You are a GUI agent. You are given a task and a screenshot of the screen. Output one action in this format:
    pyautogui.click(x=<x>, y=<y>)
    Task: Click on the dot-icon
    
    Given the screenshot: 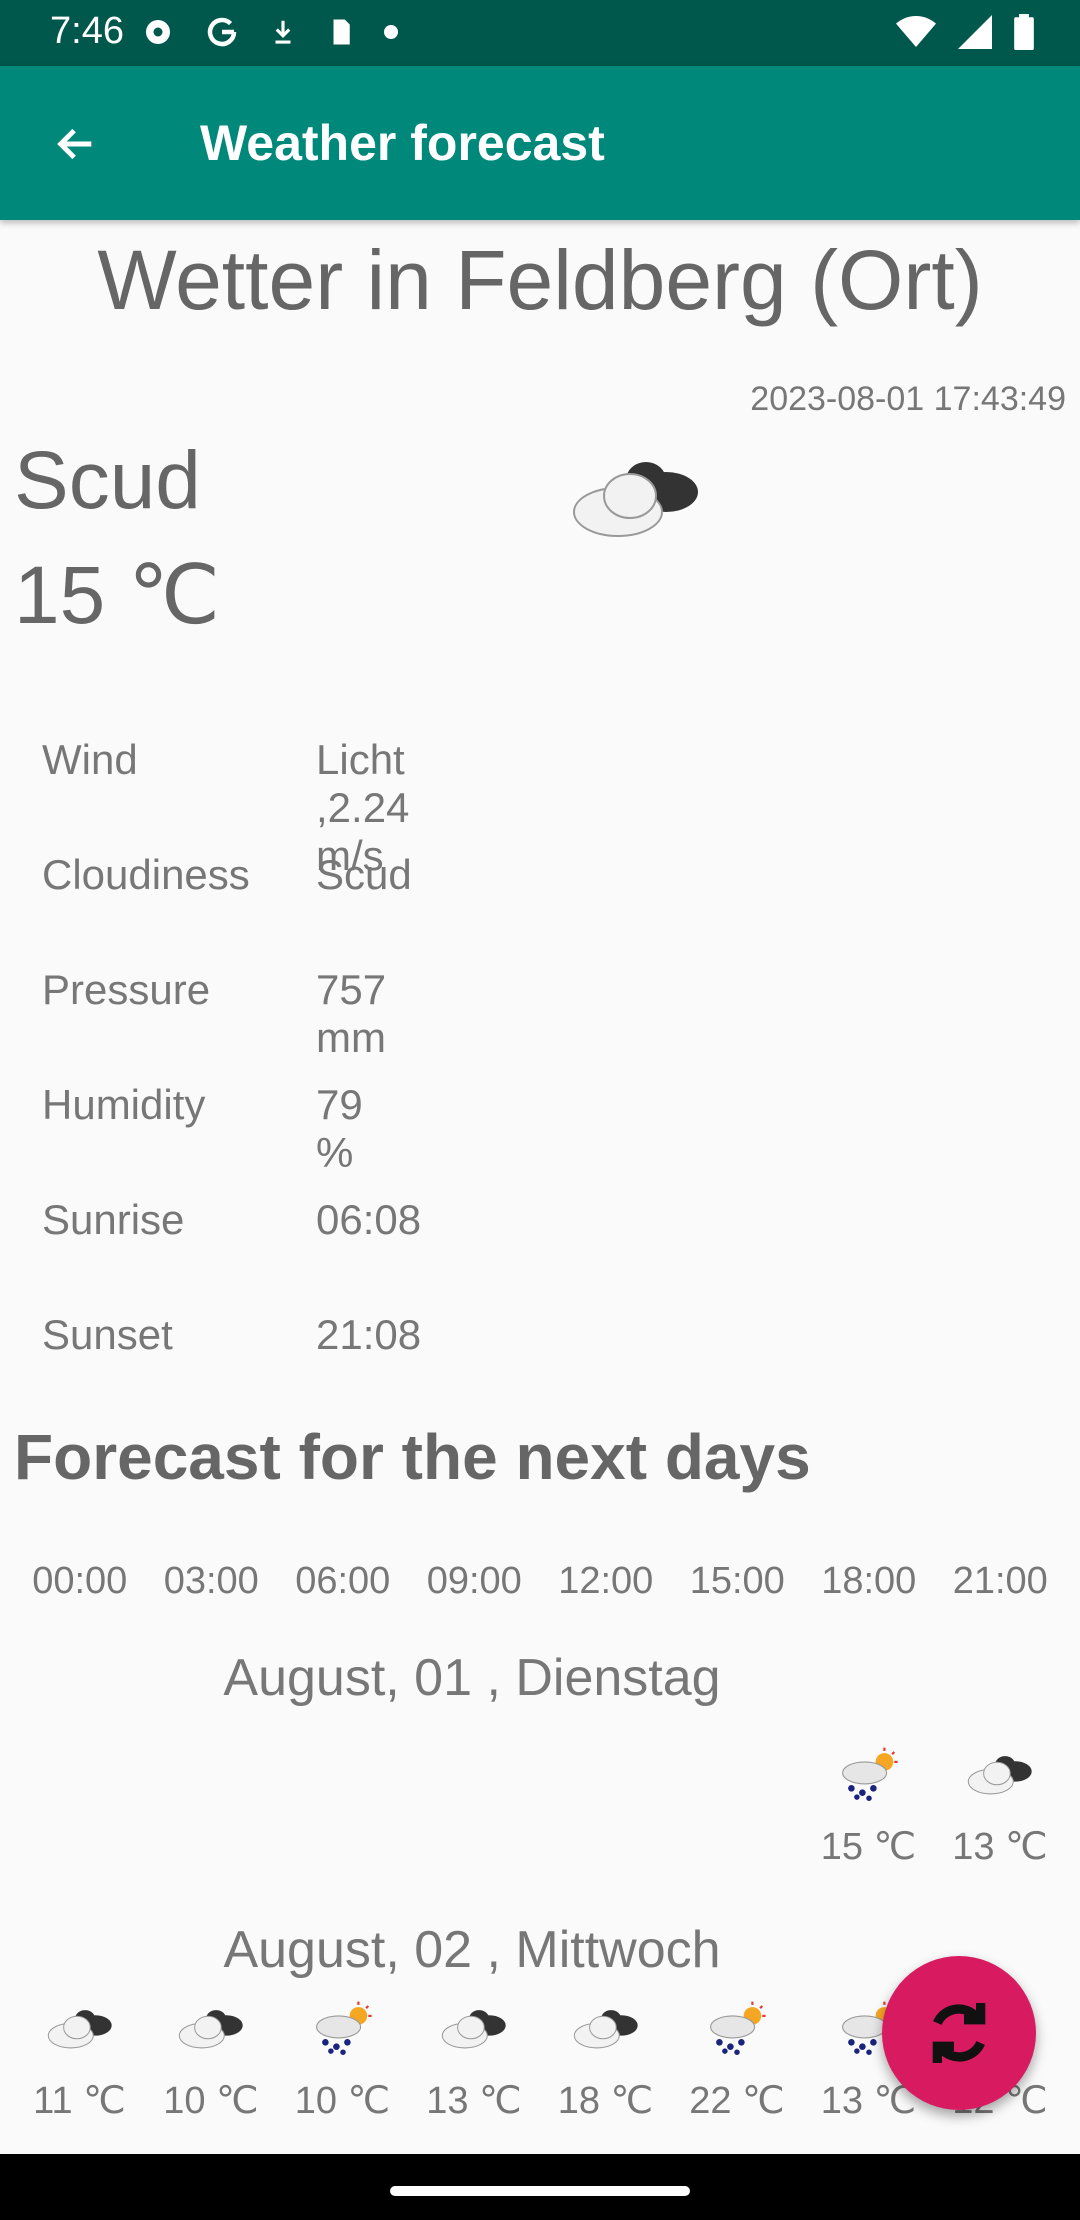 What is the action you would take?
    pyautogui.click(x=391, y=32)
    